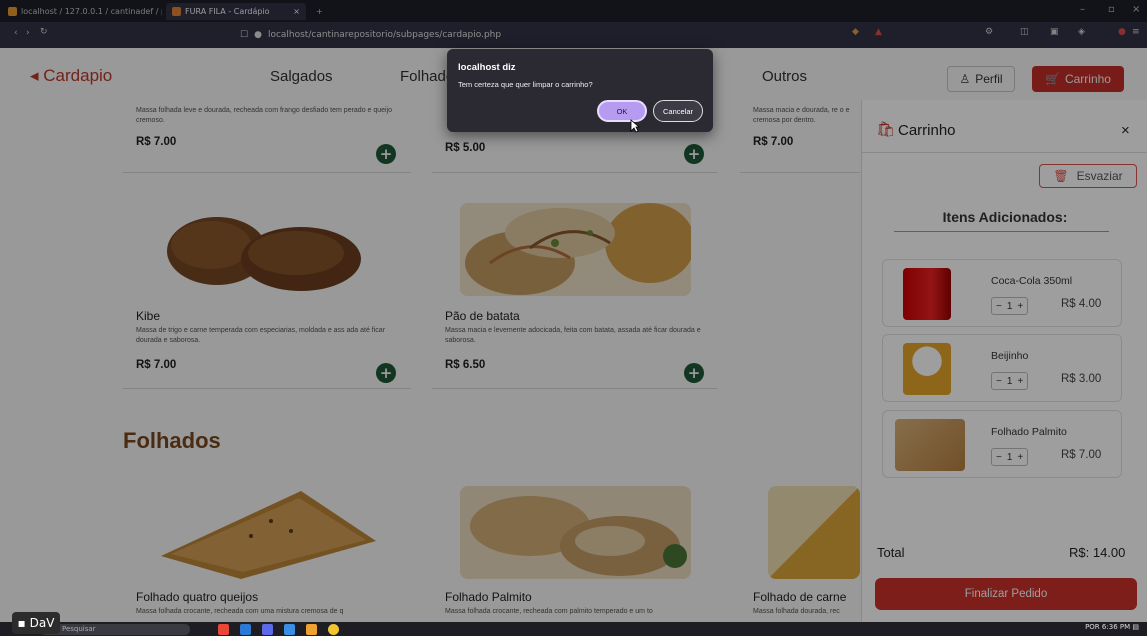 The image size is (1147, 636). What do you see at coordinates (1116, 627) in the screenshot?
I see `clock: 6:36 PM` at bounding box center [1116, 627].